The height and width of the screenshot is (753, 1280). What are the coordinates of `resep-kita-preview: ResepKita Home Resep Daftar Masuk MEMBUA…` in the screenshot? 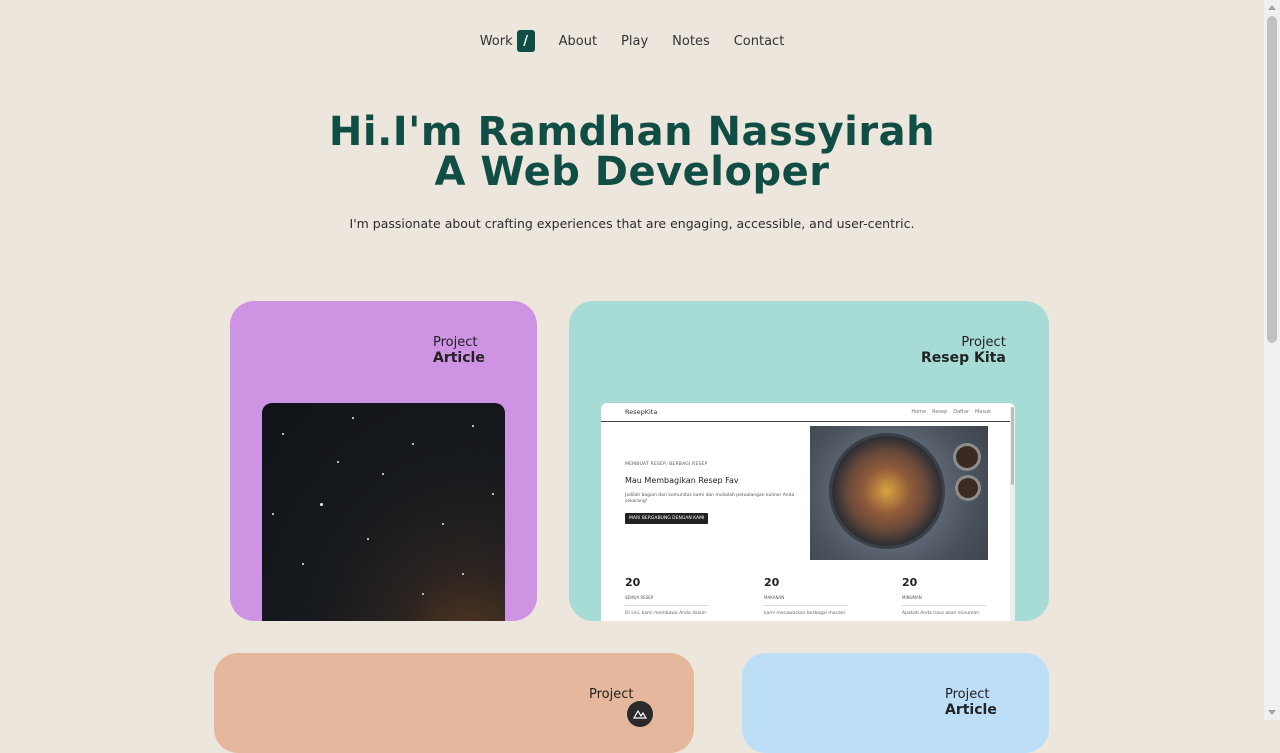 It's located at (808, 512).